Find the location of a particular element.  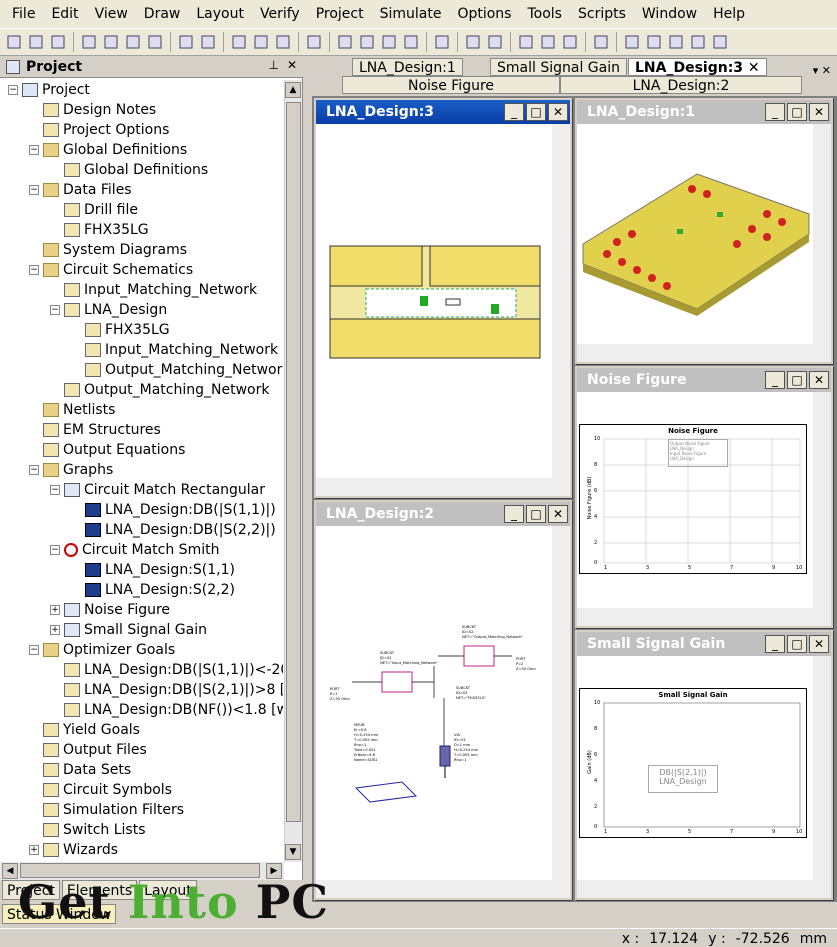

tree-item: Netlists is located at coordinates (72, 410).